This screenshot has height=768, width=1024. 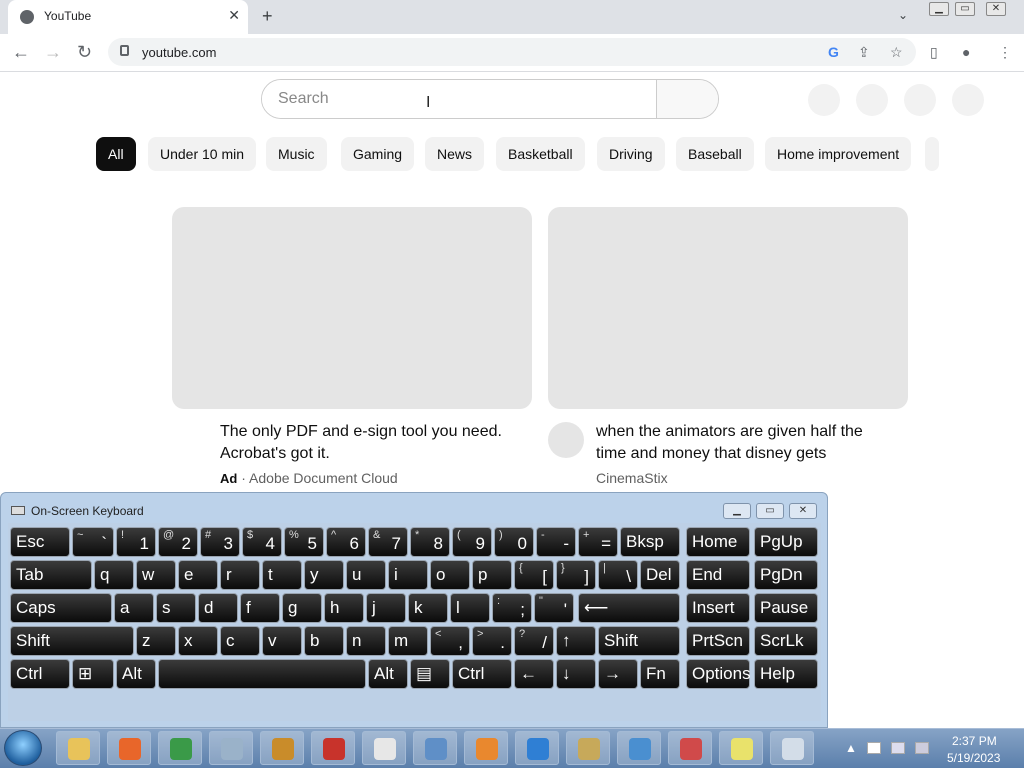 I want to click on key-: ←, so click(x=534, y=674).